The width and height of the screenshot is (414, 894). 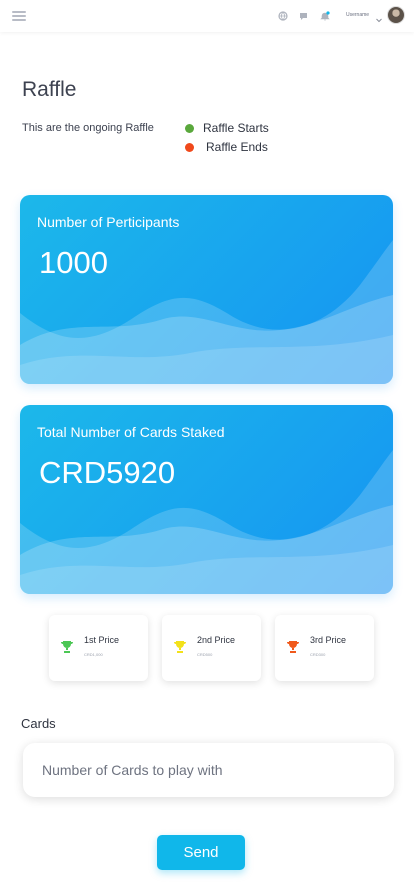 I want to click on prize-name: 2nd Price, so click(x=216, y=640).